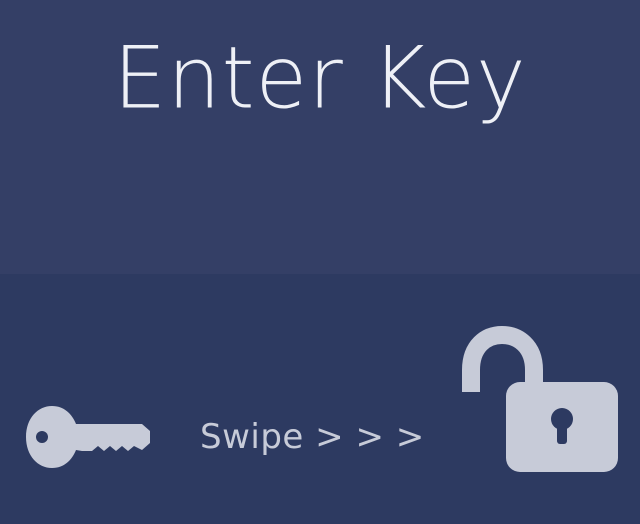  Describe the element at coordinates (312, 437) in the screenshot. I see `swipe-hint-text: Swipe > > >` at that location.